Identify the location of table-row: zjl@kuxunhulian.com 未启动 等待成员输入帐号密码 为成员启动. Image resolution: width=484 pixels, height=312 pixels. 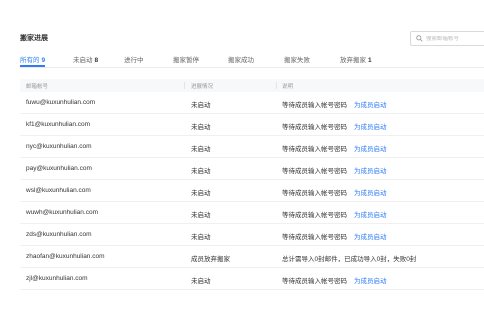
(252, 279).